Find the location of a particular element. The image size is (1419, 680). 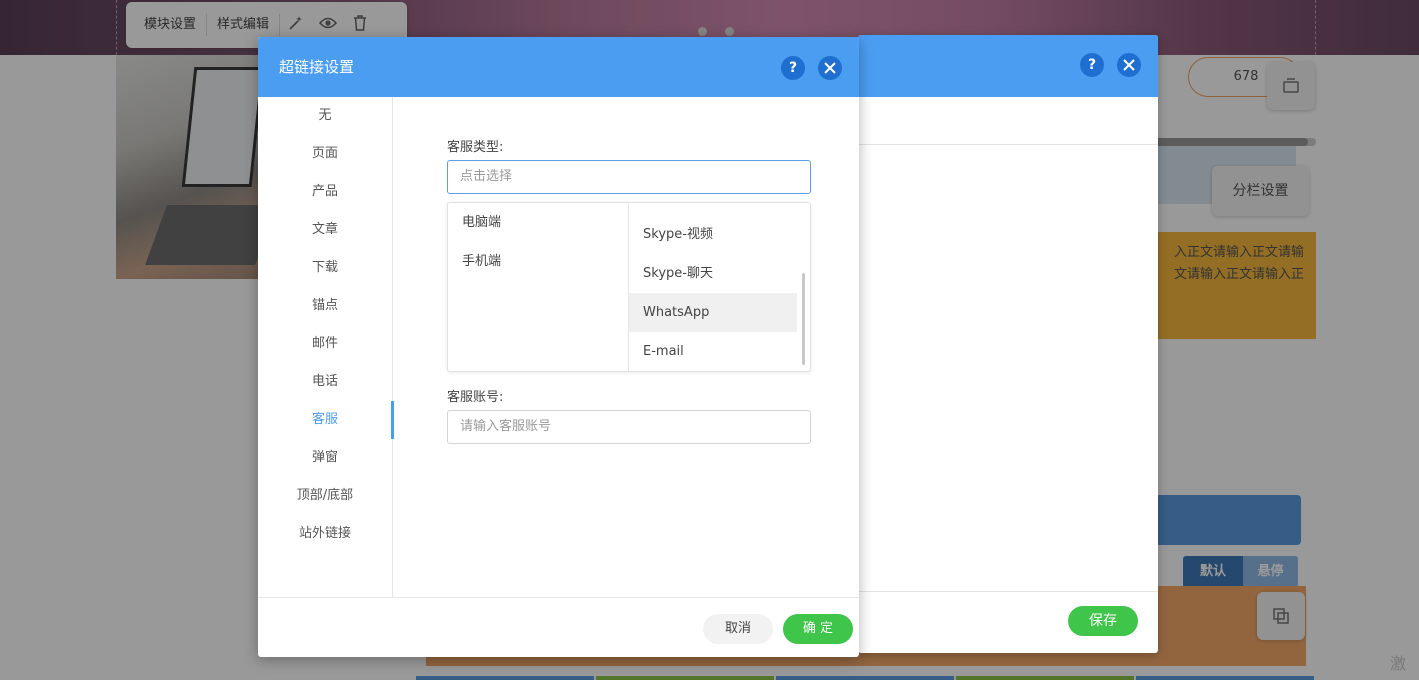

sidebar-item-email: 邮件 is located at coordinates (325, 344).